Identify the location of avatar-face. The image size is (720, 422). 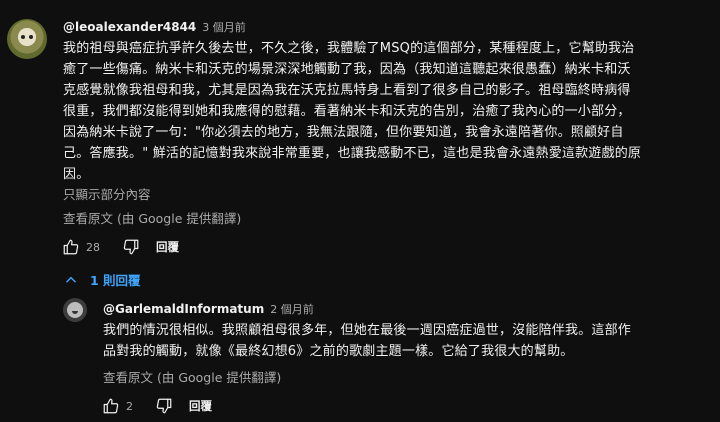
(75, 310).